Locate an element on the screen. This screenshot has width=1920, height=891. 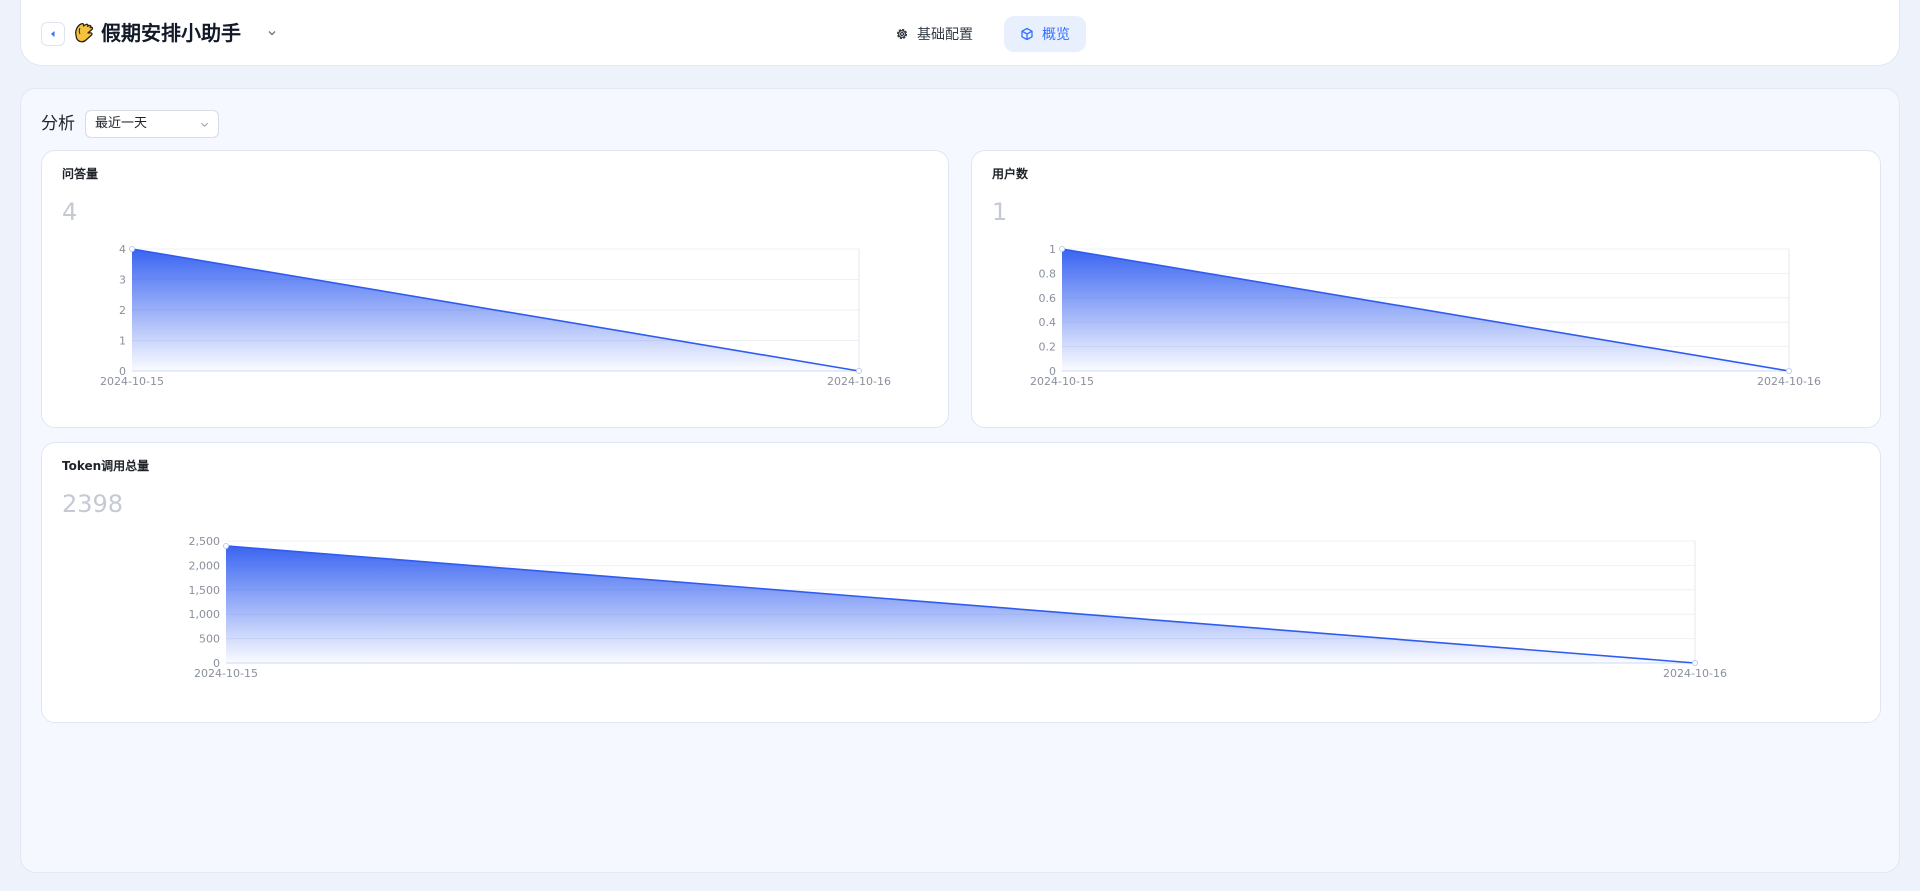
waving-hand-icon is located at coordinates (84, 32).